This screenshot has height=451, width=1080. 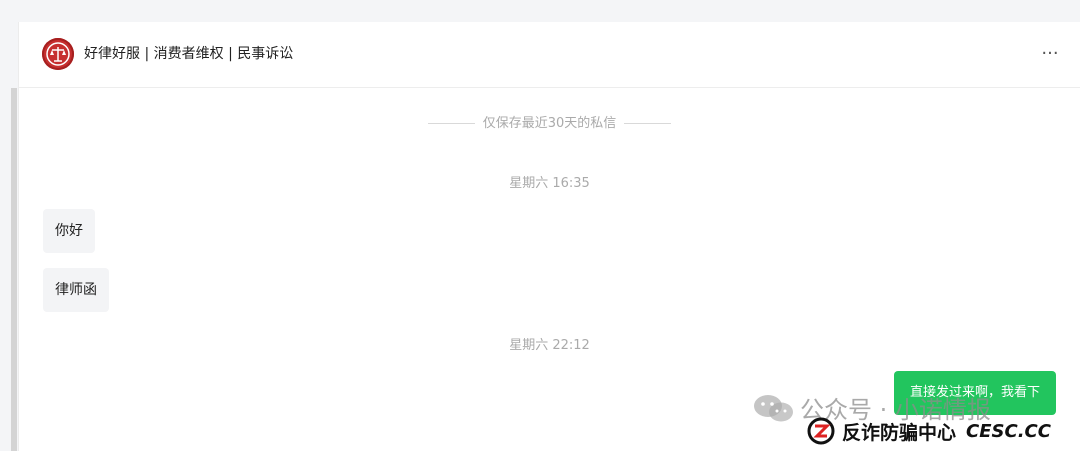 What do you see at coordinates (58, 54) in the screenshot?
I see `law-scales-avatar-icon` at bounding box center [58, 54].